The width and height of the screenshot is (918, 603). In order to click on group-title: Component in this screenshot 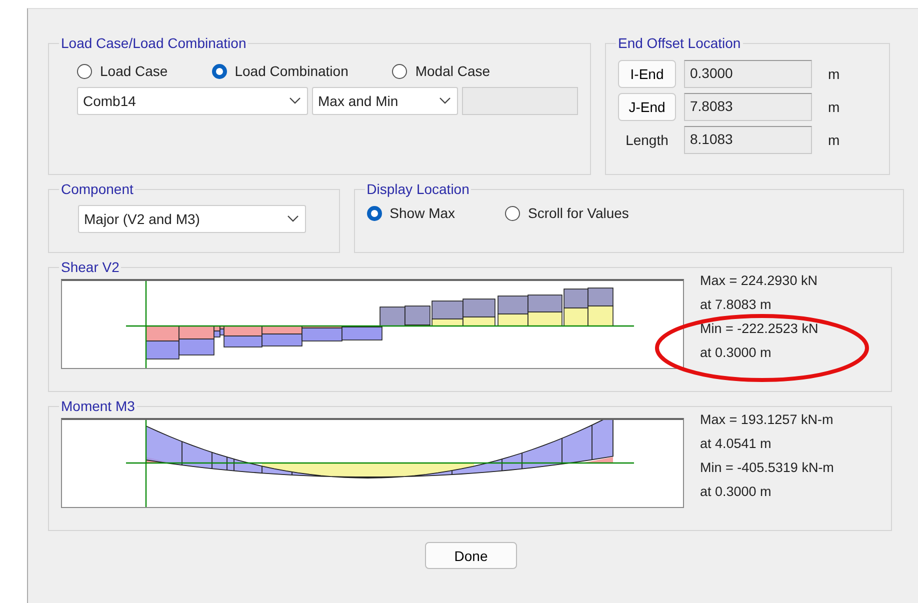, I will do `click(97, 189)`.